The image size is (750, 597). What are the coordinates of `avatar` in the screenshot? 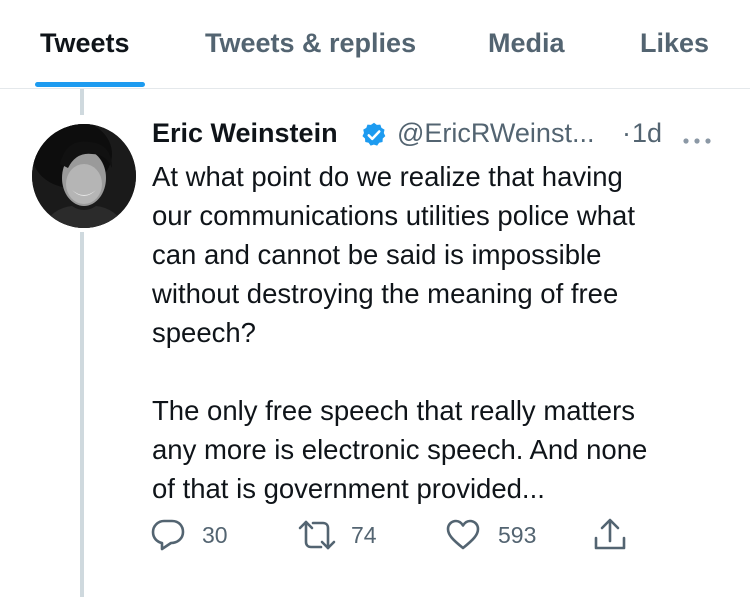 It's located at (84, 176).